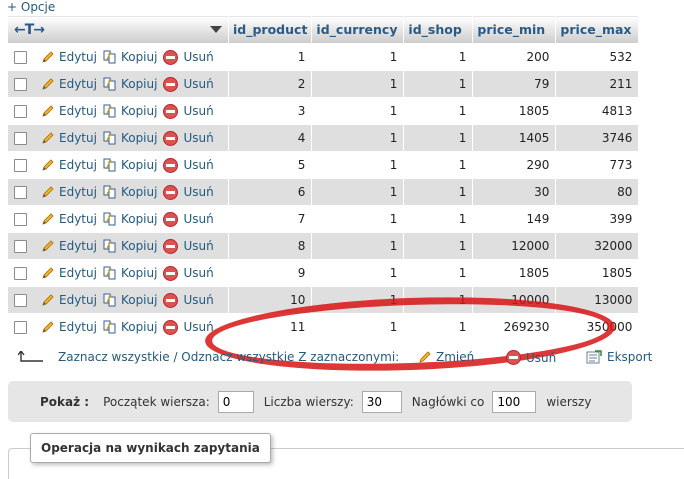 The image size is (684, 479). Describe the element at coordinates (381, 401) in the screenshot. I see `rows-count-input` at that location.